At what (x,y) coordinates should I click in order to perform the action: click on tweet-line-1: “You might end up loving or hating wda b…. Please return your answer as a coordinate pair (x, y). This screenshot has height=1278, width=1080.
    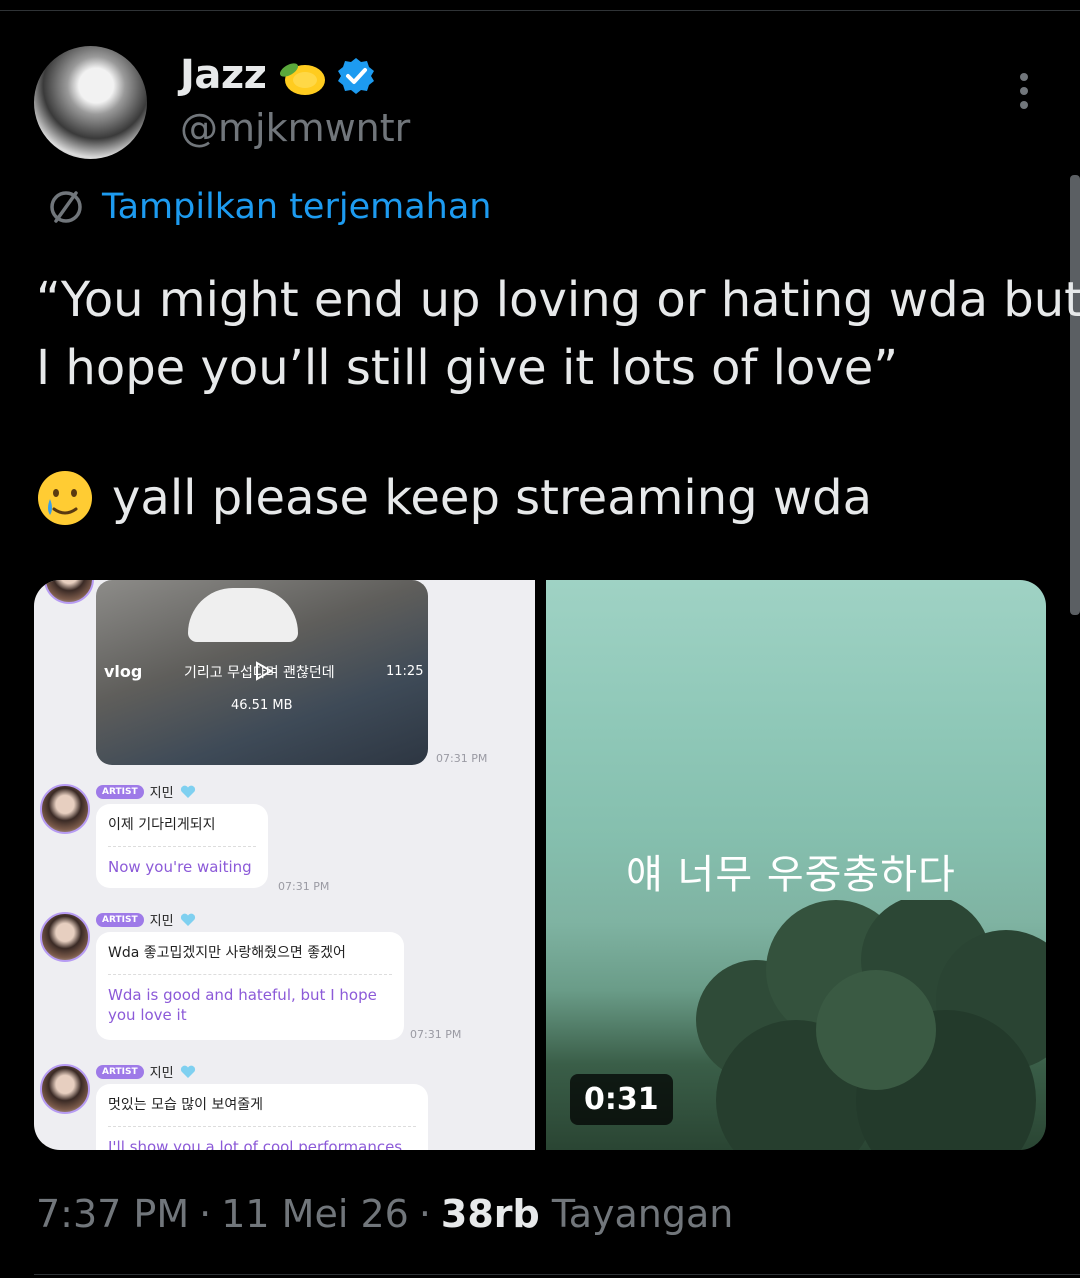
    Looking at the image, I should click on (558, 300).